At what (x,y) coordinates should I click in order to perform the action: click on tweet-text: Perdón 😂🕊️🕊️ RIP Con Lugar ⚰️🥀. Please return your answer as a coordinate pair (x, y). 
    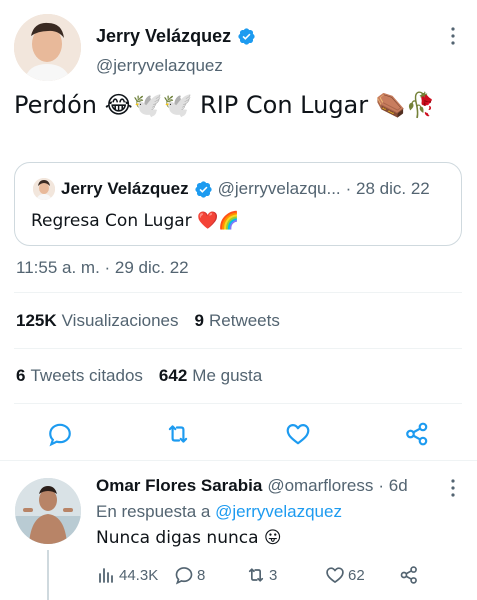
    Looking at the image, I should click on (225, 105).